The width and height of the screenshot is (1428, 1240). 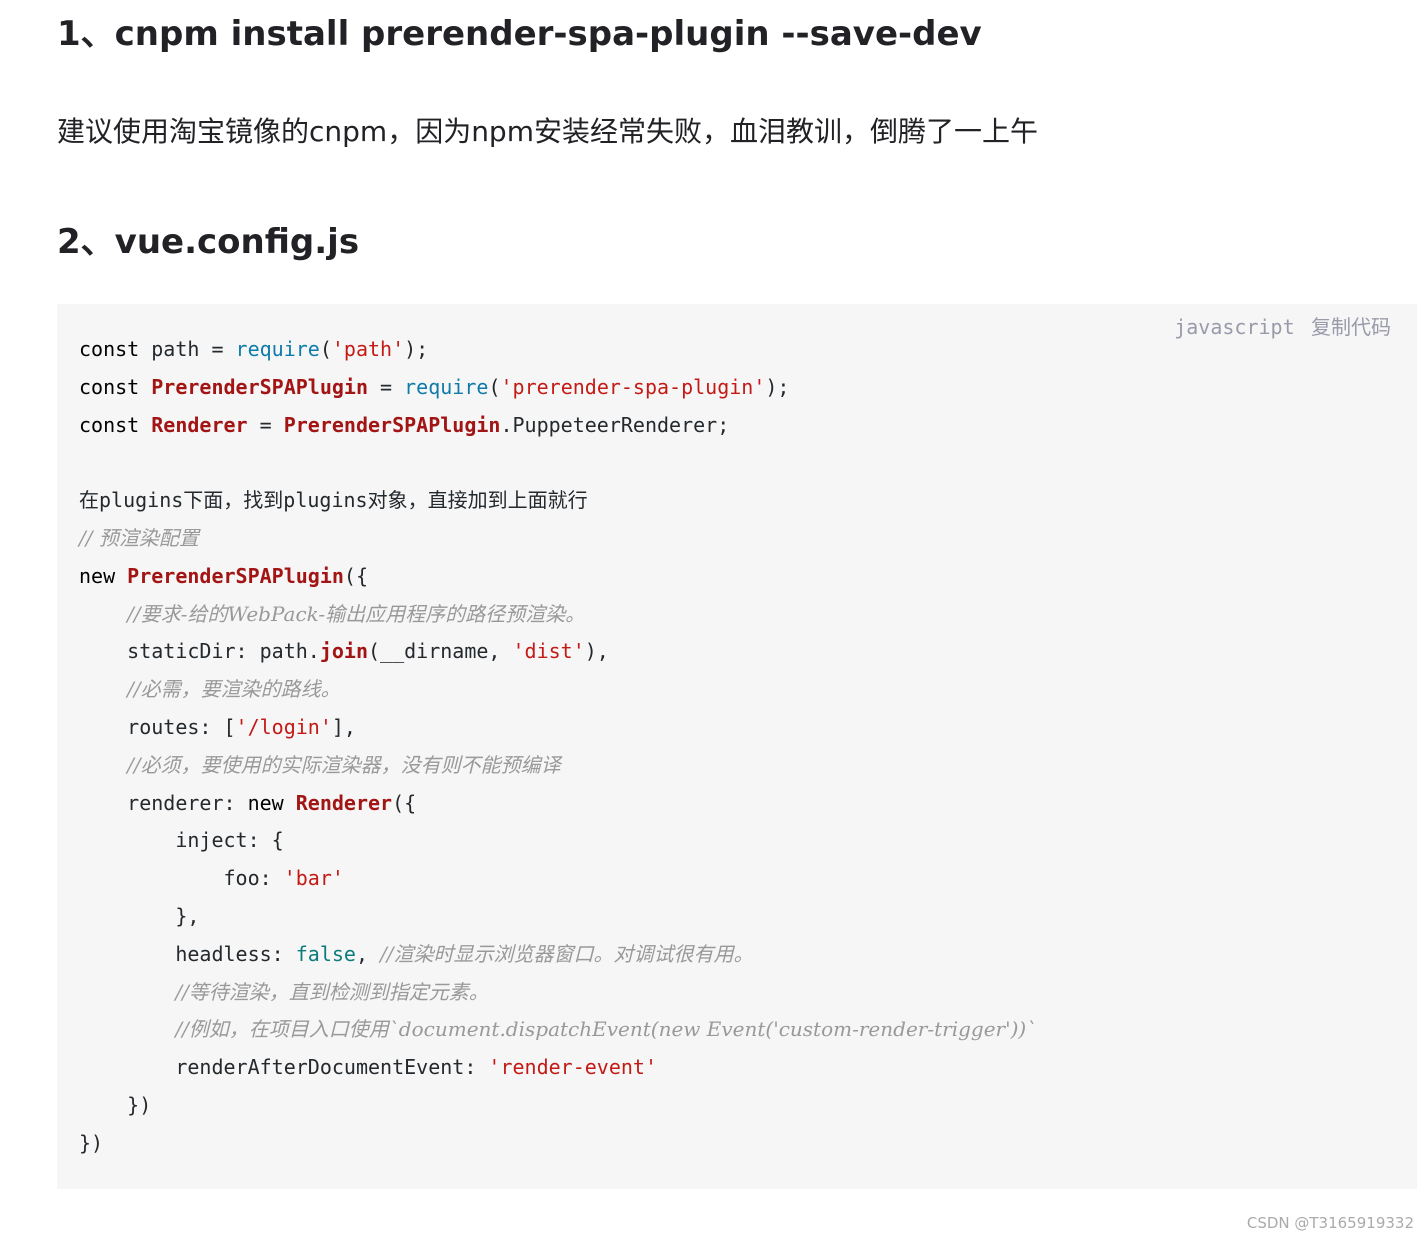 What do you see at coordinates (313, 878) in the screenshot?
I see `code-token: 'bar'` at bounding box center [313, 878].